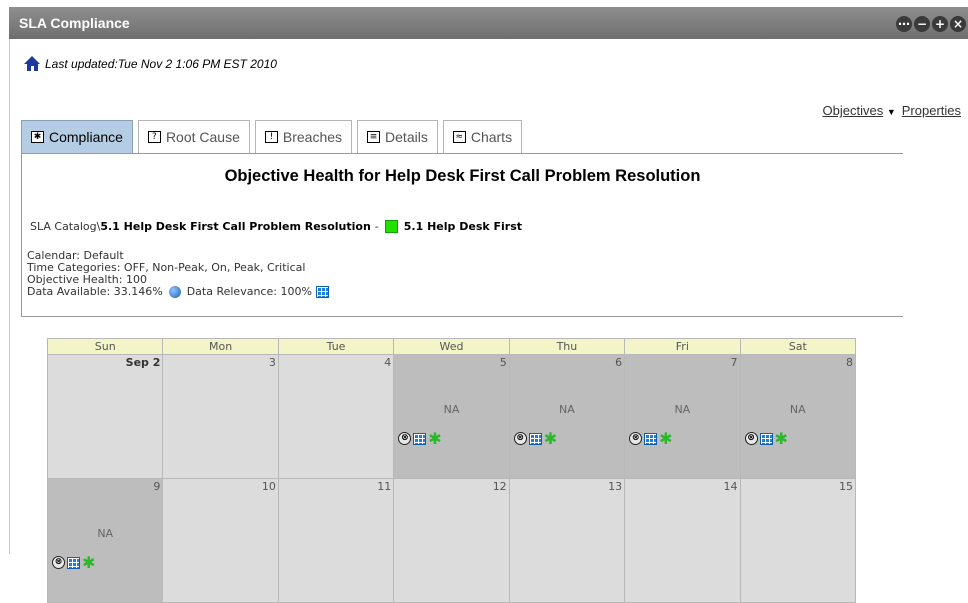  I want to click on day-number: 7, so click(734, 362).